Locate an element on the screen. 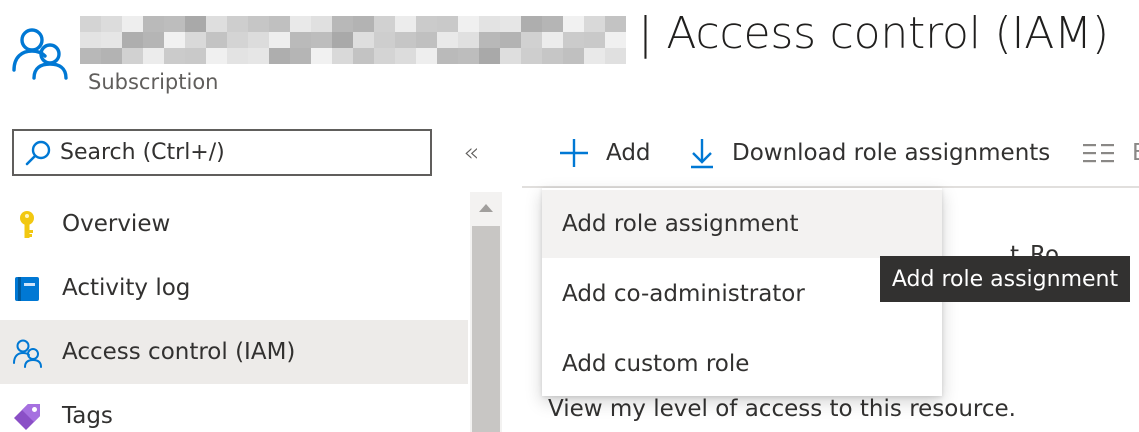 The width and height of the screenshot is (1139, 432). people-icon is located at coordinates (40, 54).